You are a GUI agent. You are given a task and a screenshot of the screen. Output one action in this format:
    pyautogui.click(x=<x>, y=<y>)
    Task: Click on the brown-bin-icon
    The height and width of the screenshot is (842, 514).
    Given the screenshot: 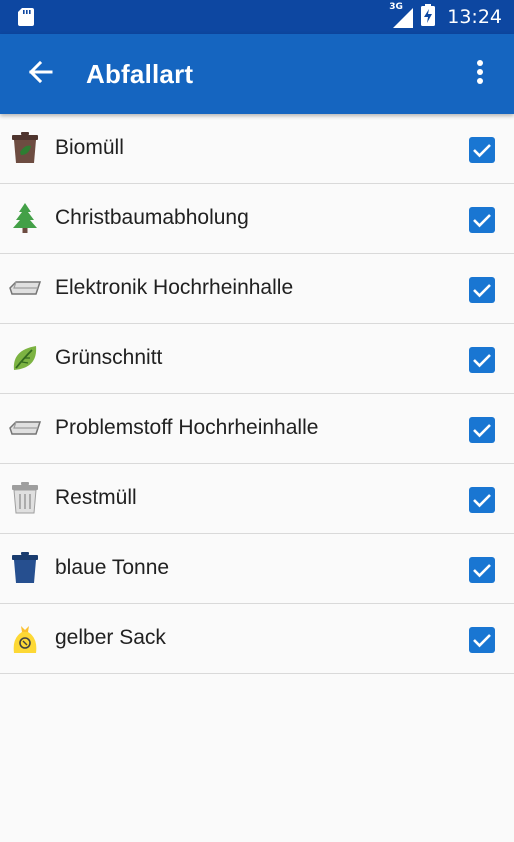 What is the action you would take?
    pyautogui.click(x=25, y=148)
    